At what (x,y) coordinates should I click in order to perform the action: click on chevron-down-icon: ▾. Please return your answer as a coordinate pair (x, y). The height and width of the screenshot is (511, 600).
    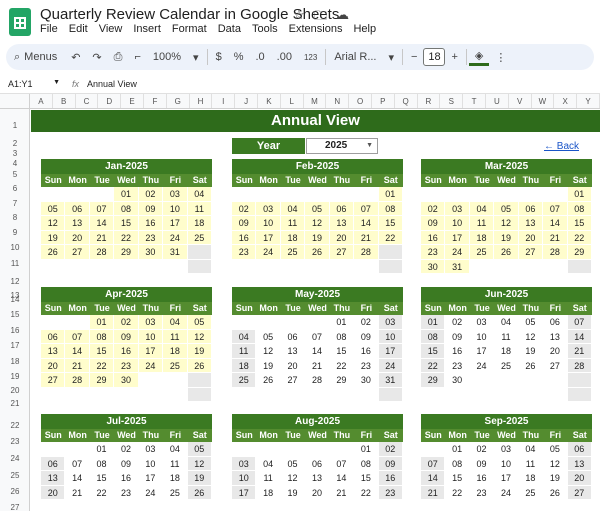
    Looking at the image, I should click on (392, 57).